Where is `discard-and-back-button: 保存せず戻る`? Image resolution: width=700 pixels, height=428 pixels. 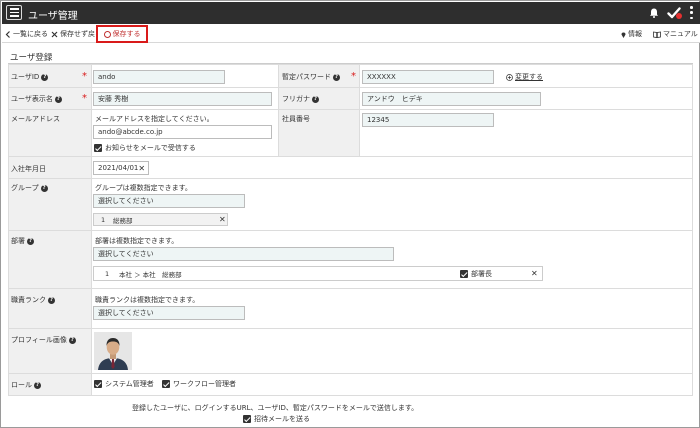 discard-and-back-button: 保存せず戻る is located at coordinates (76, 34).